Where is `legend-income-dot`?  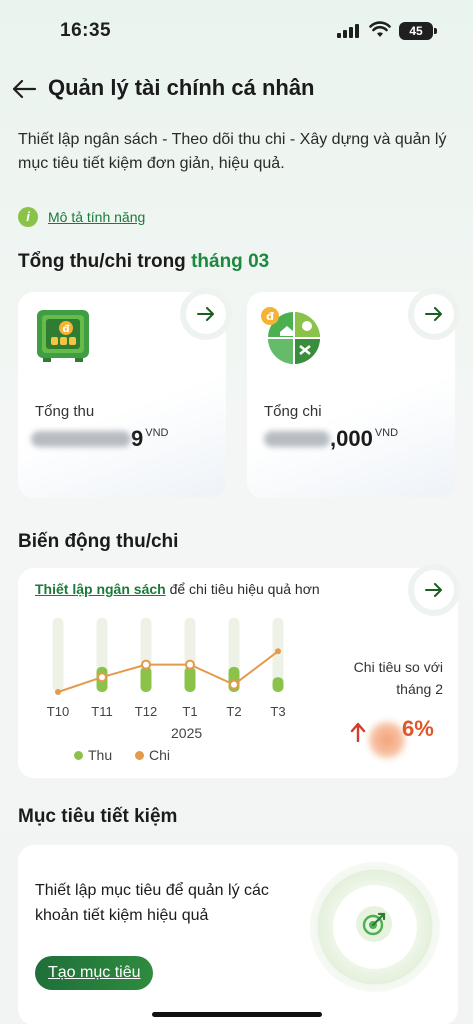
legend-income-dot is located at coordinates (78, 755).